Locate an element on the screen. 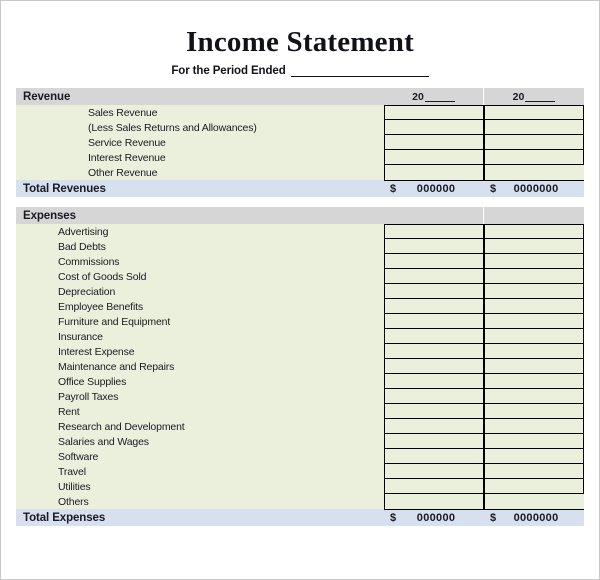 The height and width of the screenshot is (580, 600). line-item-label: Utilities is located at coordinates (74, 486).